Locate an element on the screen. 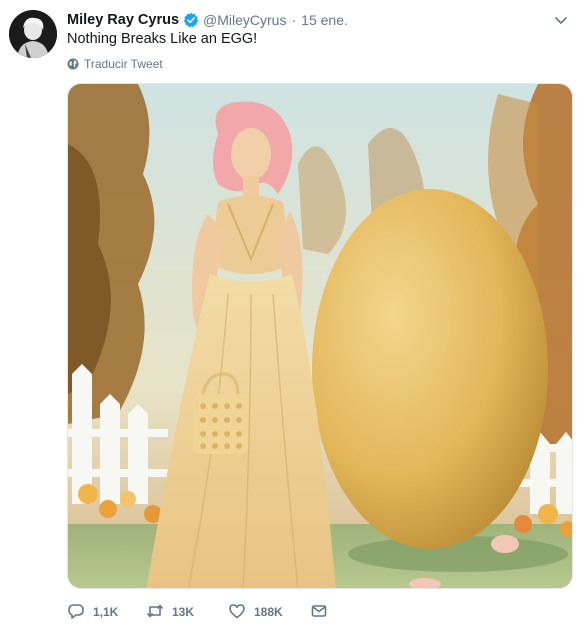 This screenshot has width=583, height=630. globe-icon is located at coordinates (73, 64).